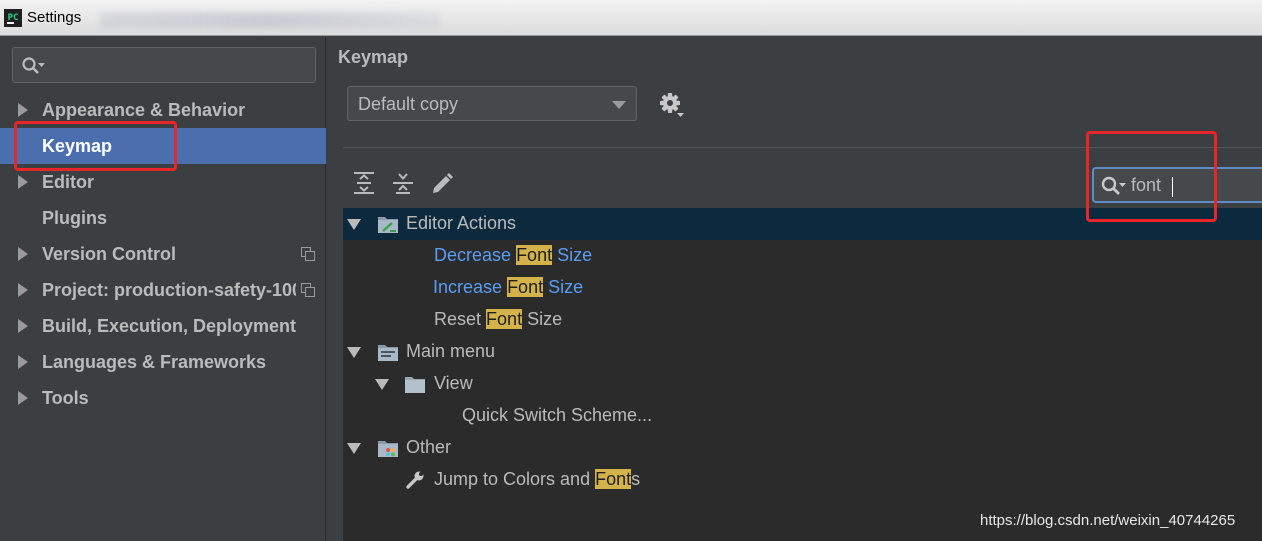 This screenshot has height=541, width=1262. I want to click on pycharm-app-icon: PC, so click(13, 18).